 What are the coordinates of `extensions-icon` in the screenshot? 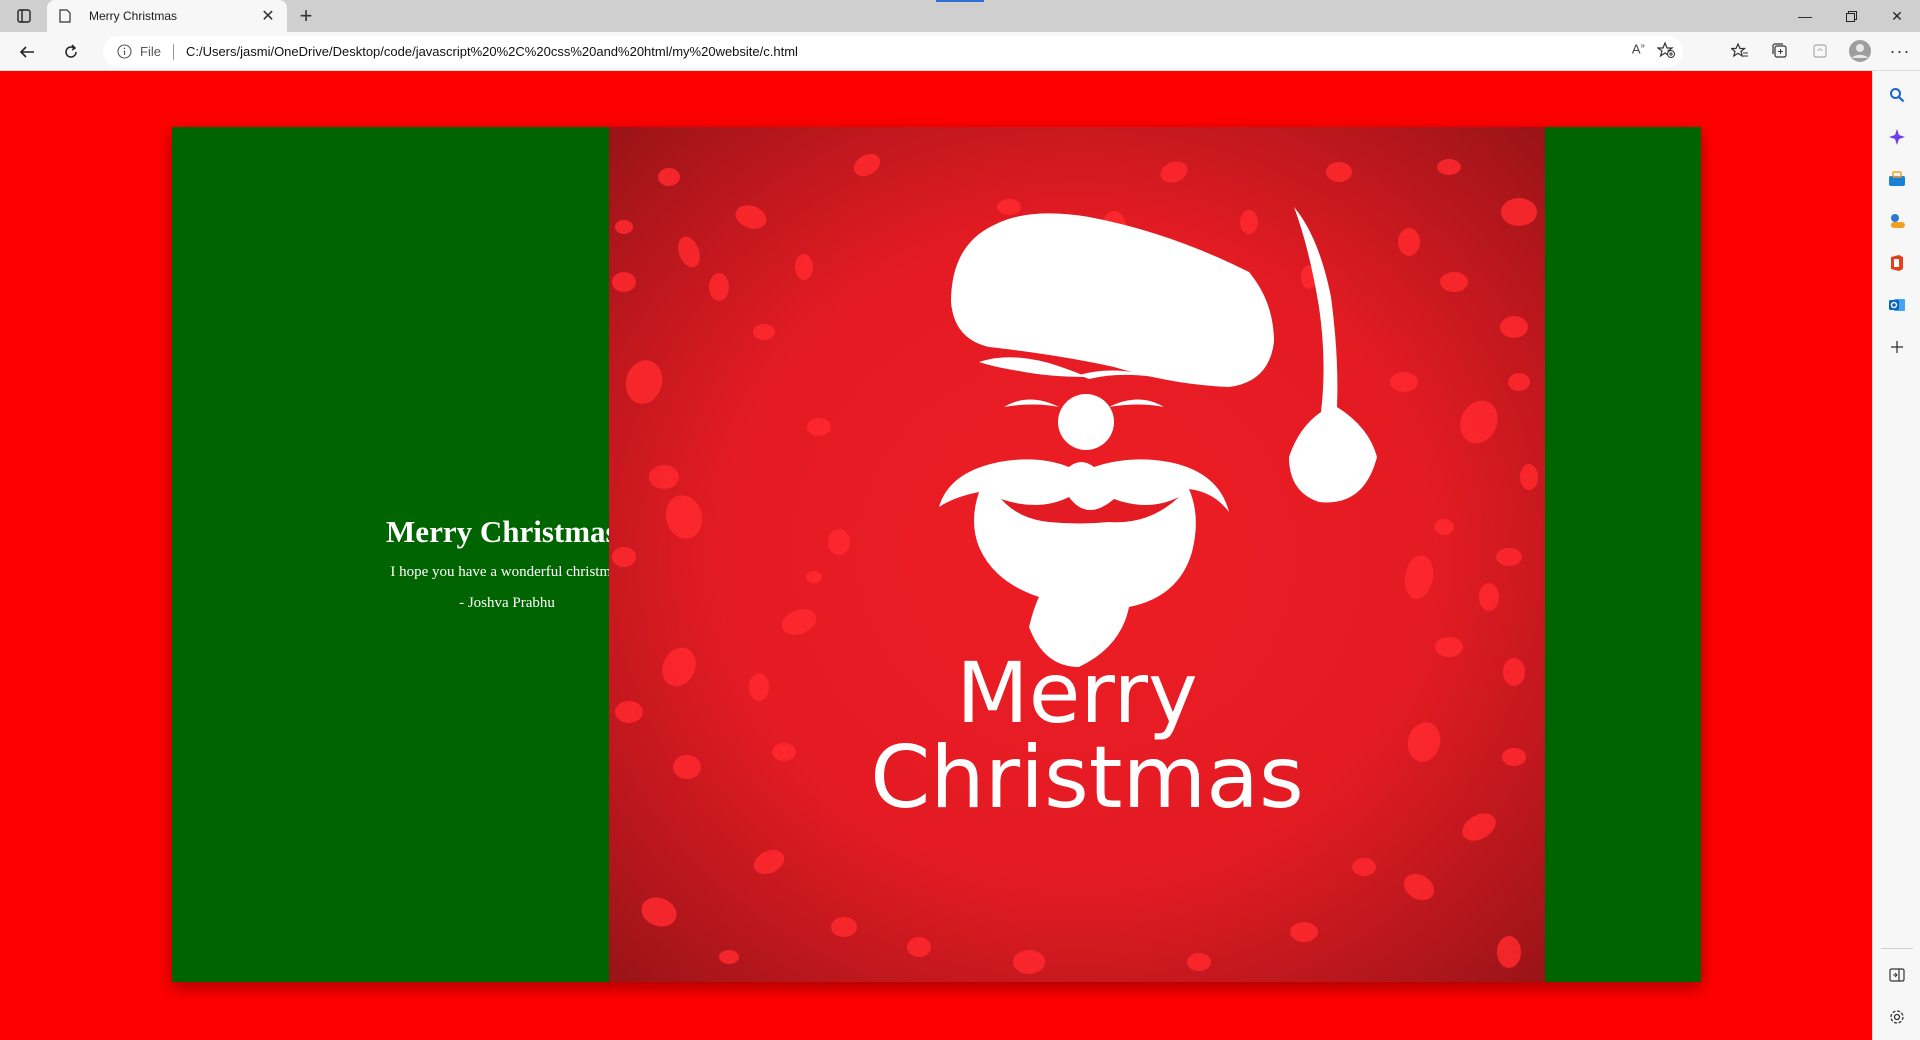 It's located at (1820, 51).